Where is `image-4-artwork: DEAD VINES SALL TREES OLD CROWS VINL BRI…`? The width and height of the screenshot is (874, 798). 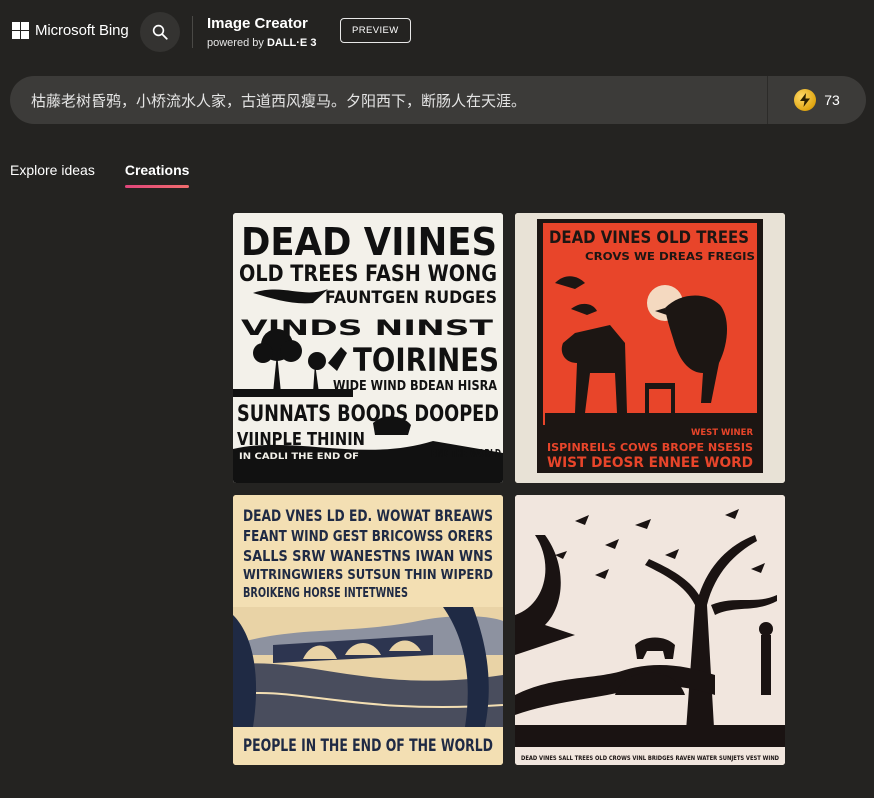
image-4-artwork: DEAD VINES SALL TREES OLD CROWS VINL BRI… is located at coordinates (650, 630).